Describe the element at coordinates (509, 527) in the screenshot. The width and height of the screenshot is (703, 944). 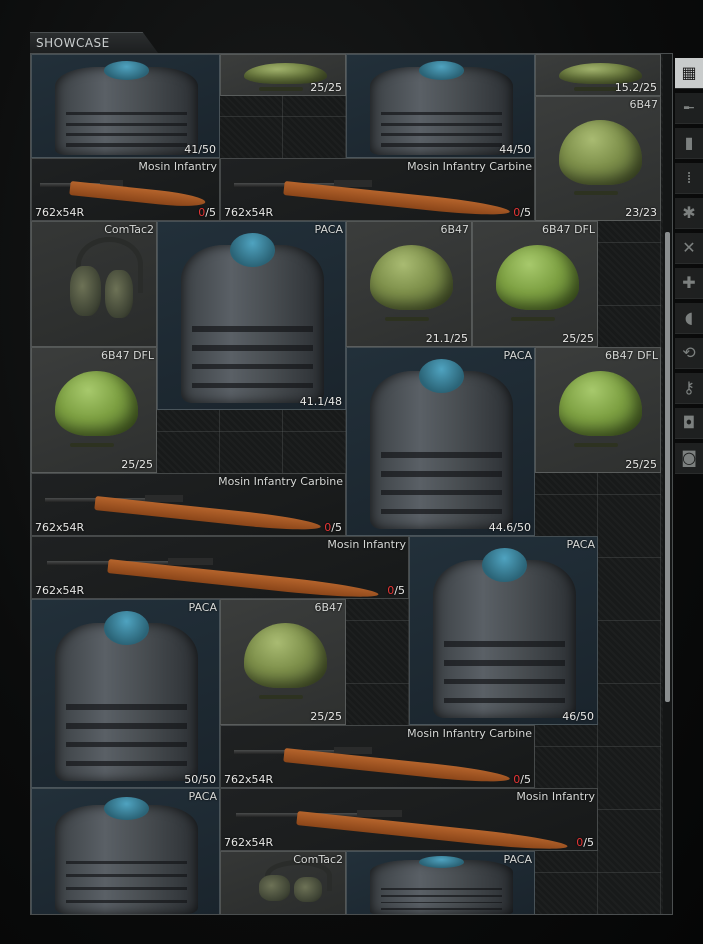
I see `item-durability: 44.6/50` at that location.